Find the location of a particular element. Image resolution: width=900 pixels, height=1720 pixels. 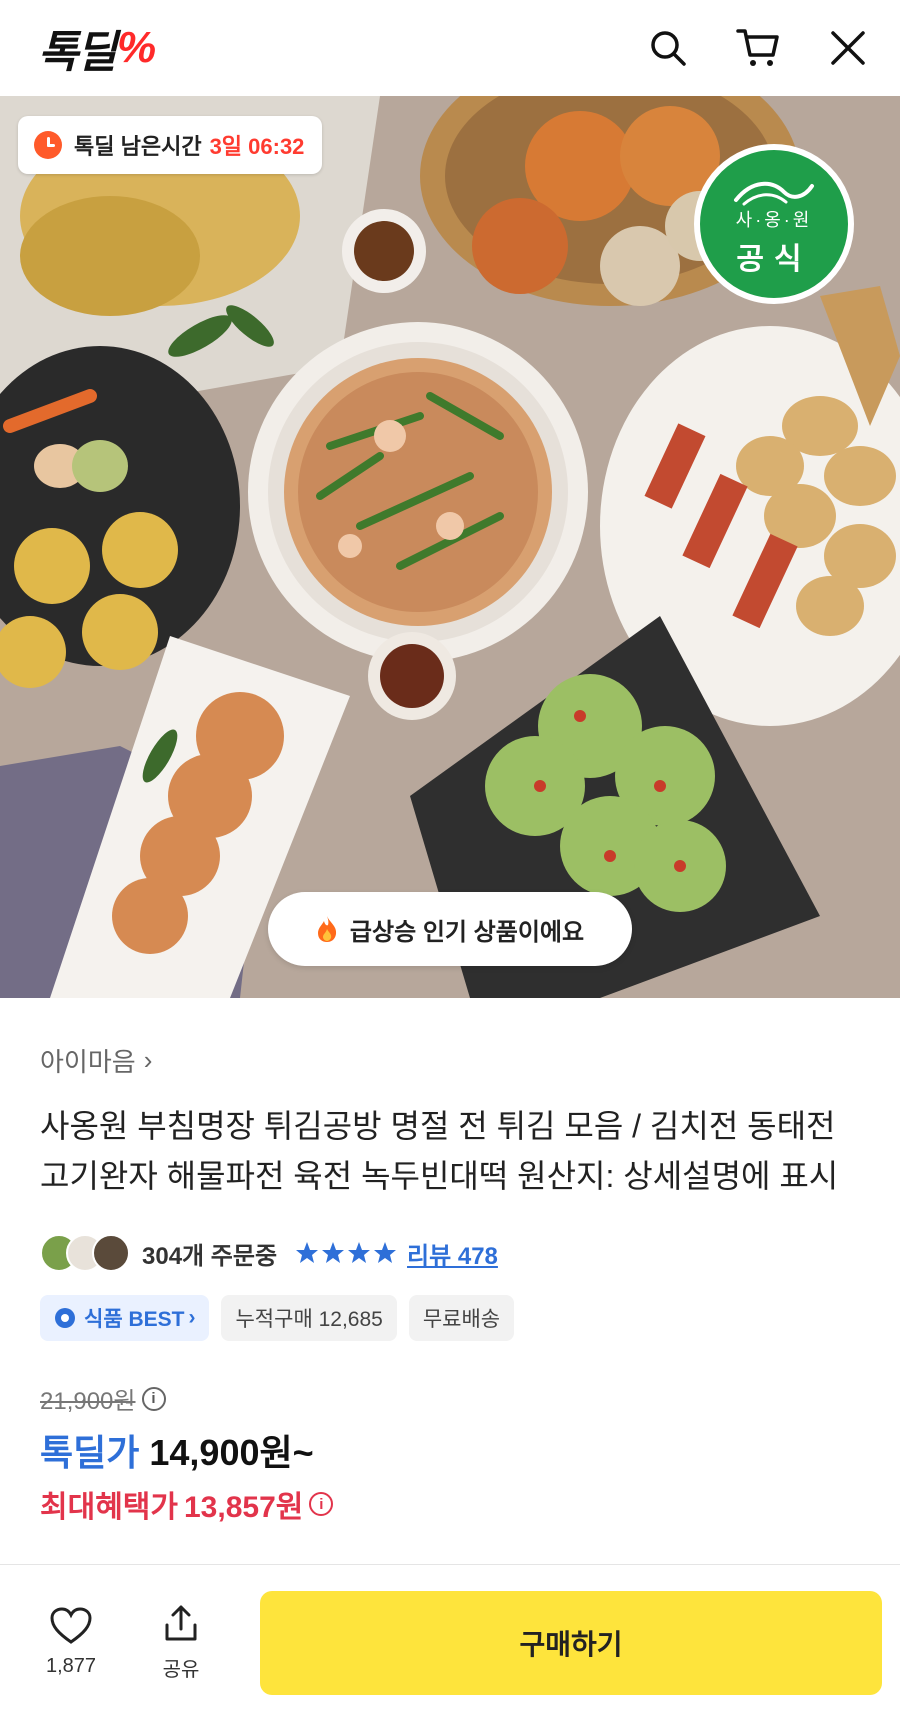

heart-icon is located at coordinates (71, 1625).